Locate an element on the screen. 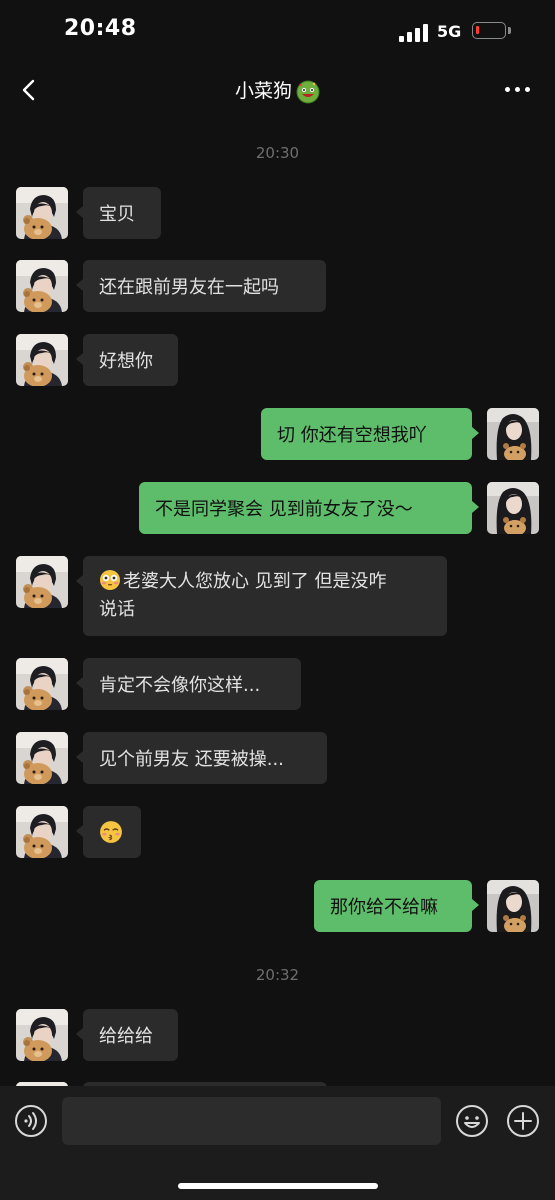 The width and height of the screenshot is (555, 1200). green-smiley-emoji-icon is located at coordinates (308, 91).